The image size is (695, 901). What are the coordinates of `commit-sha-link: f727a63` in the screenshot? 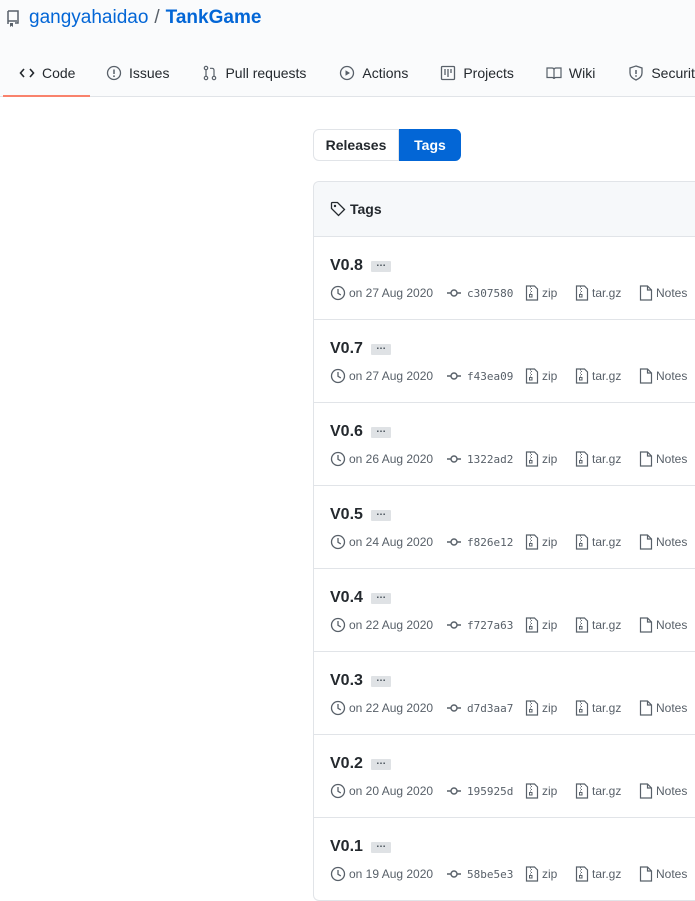 It's located at (494, 625).